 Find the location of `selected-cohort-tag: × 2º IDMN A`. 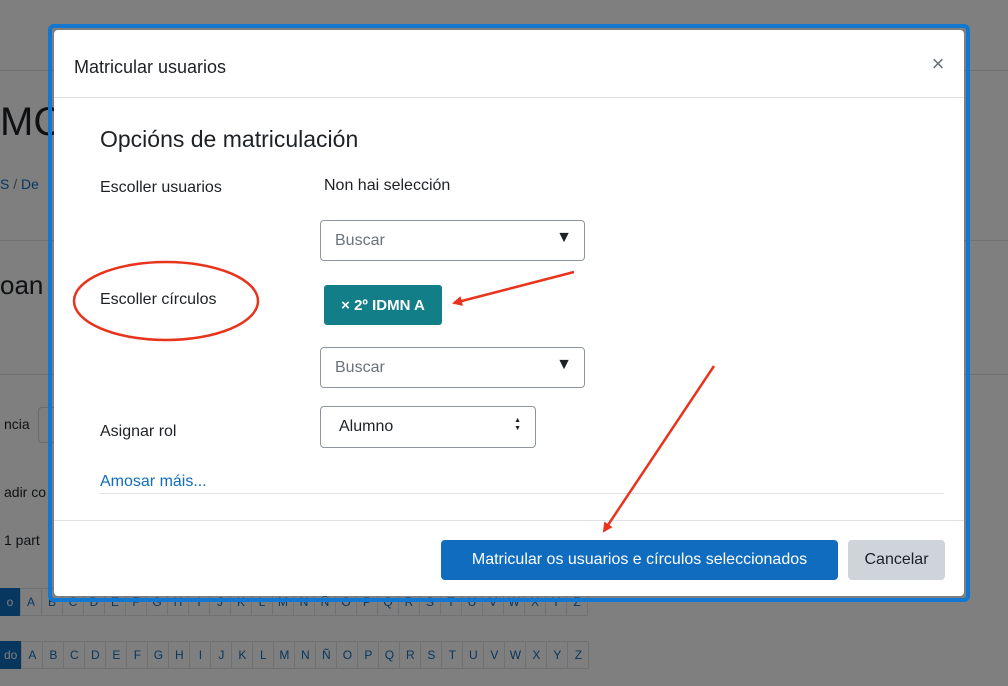

selected-cohort-tag: × 2º IDMN A is located at coordinates (383, 305).